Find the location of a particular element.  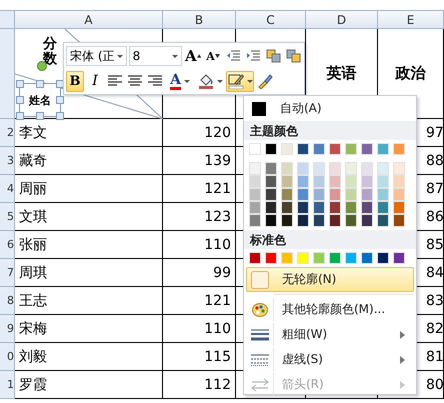

table-cell: 文琪 is located at coordinates (33, 217).